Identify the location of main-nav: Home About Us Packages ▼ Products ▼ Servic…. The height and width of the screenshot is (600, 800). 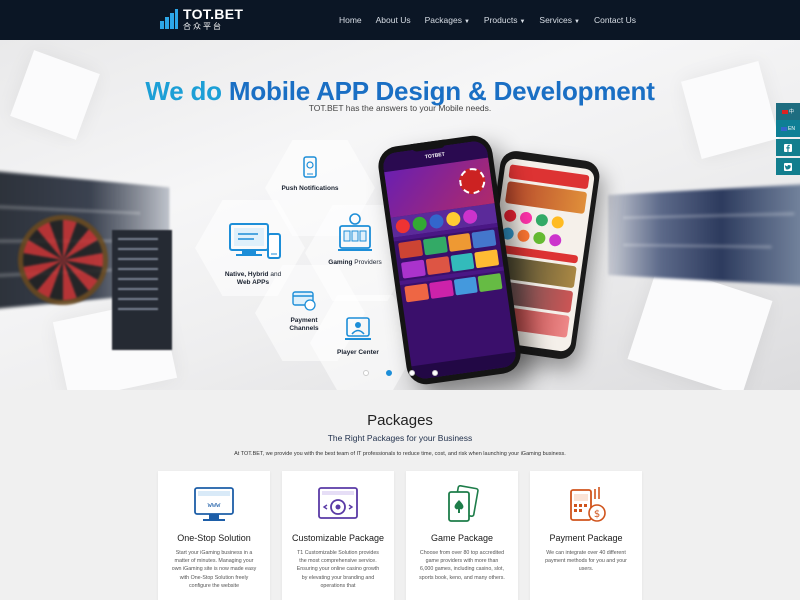
(480, 20).